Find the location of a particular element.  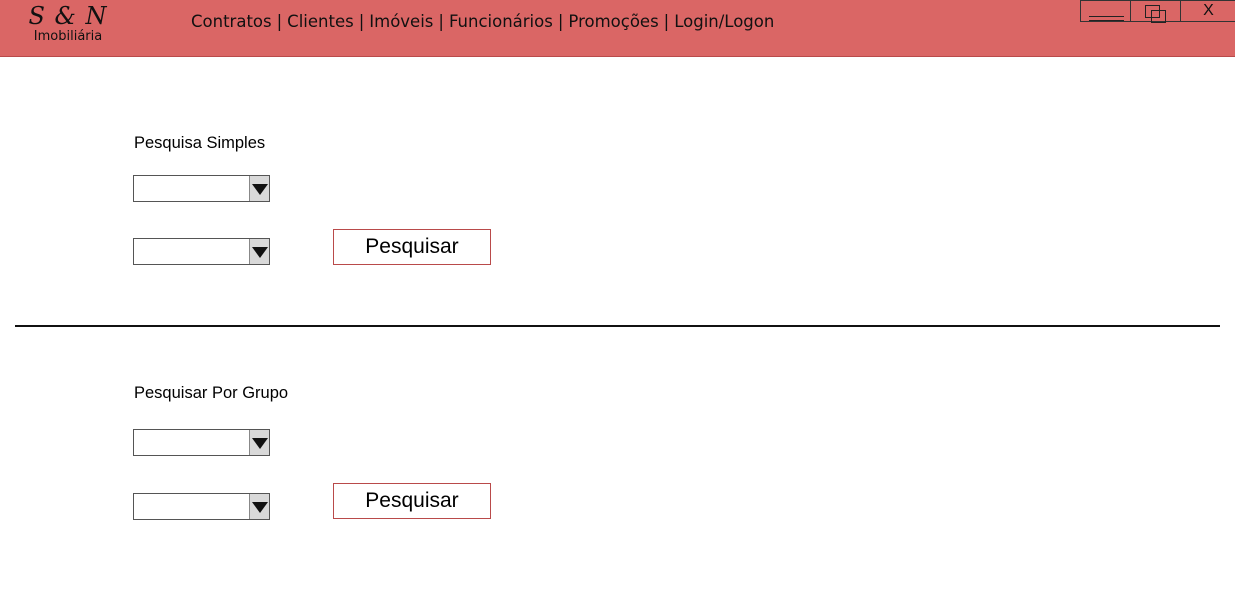

minimize-button is located at coordinates (1105, 11).